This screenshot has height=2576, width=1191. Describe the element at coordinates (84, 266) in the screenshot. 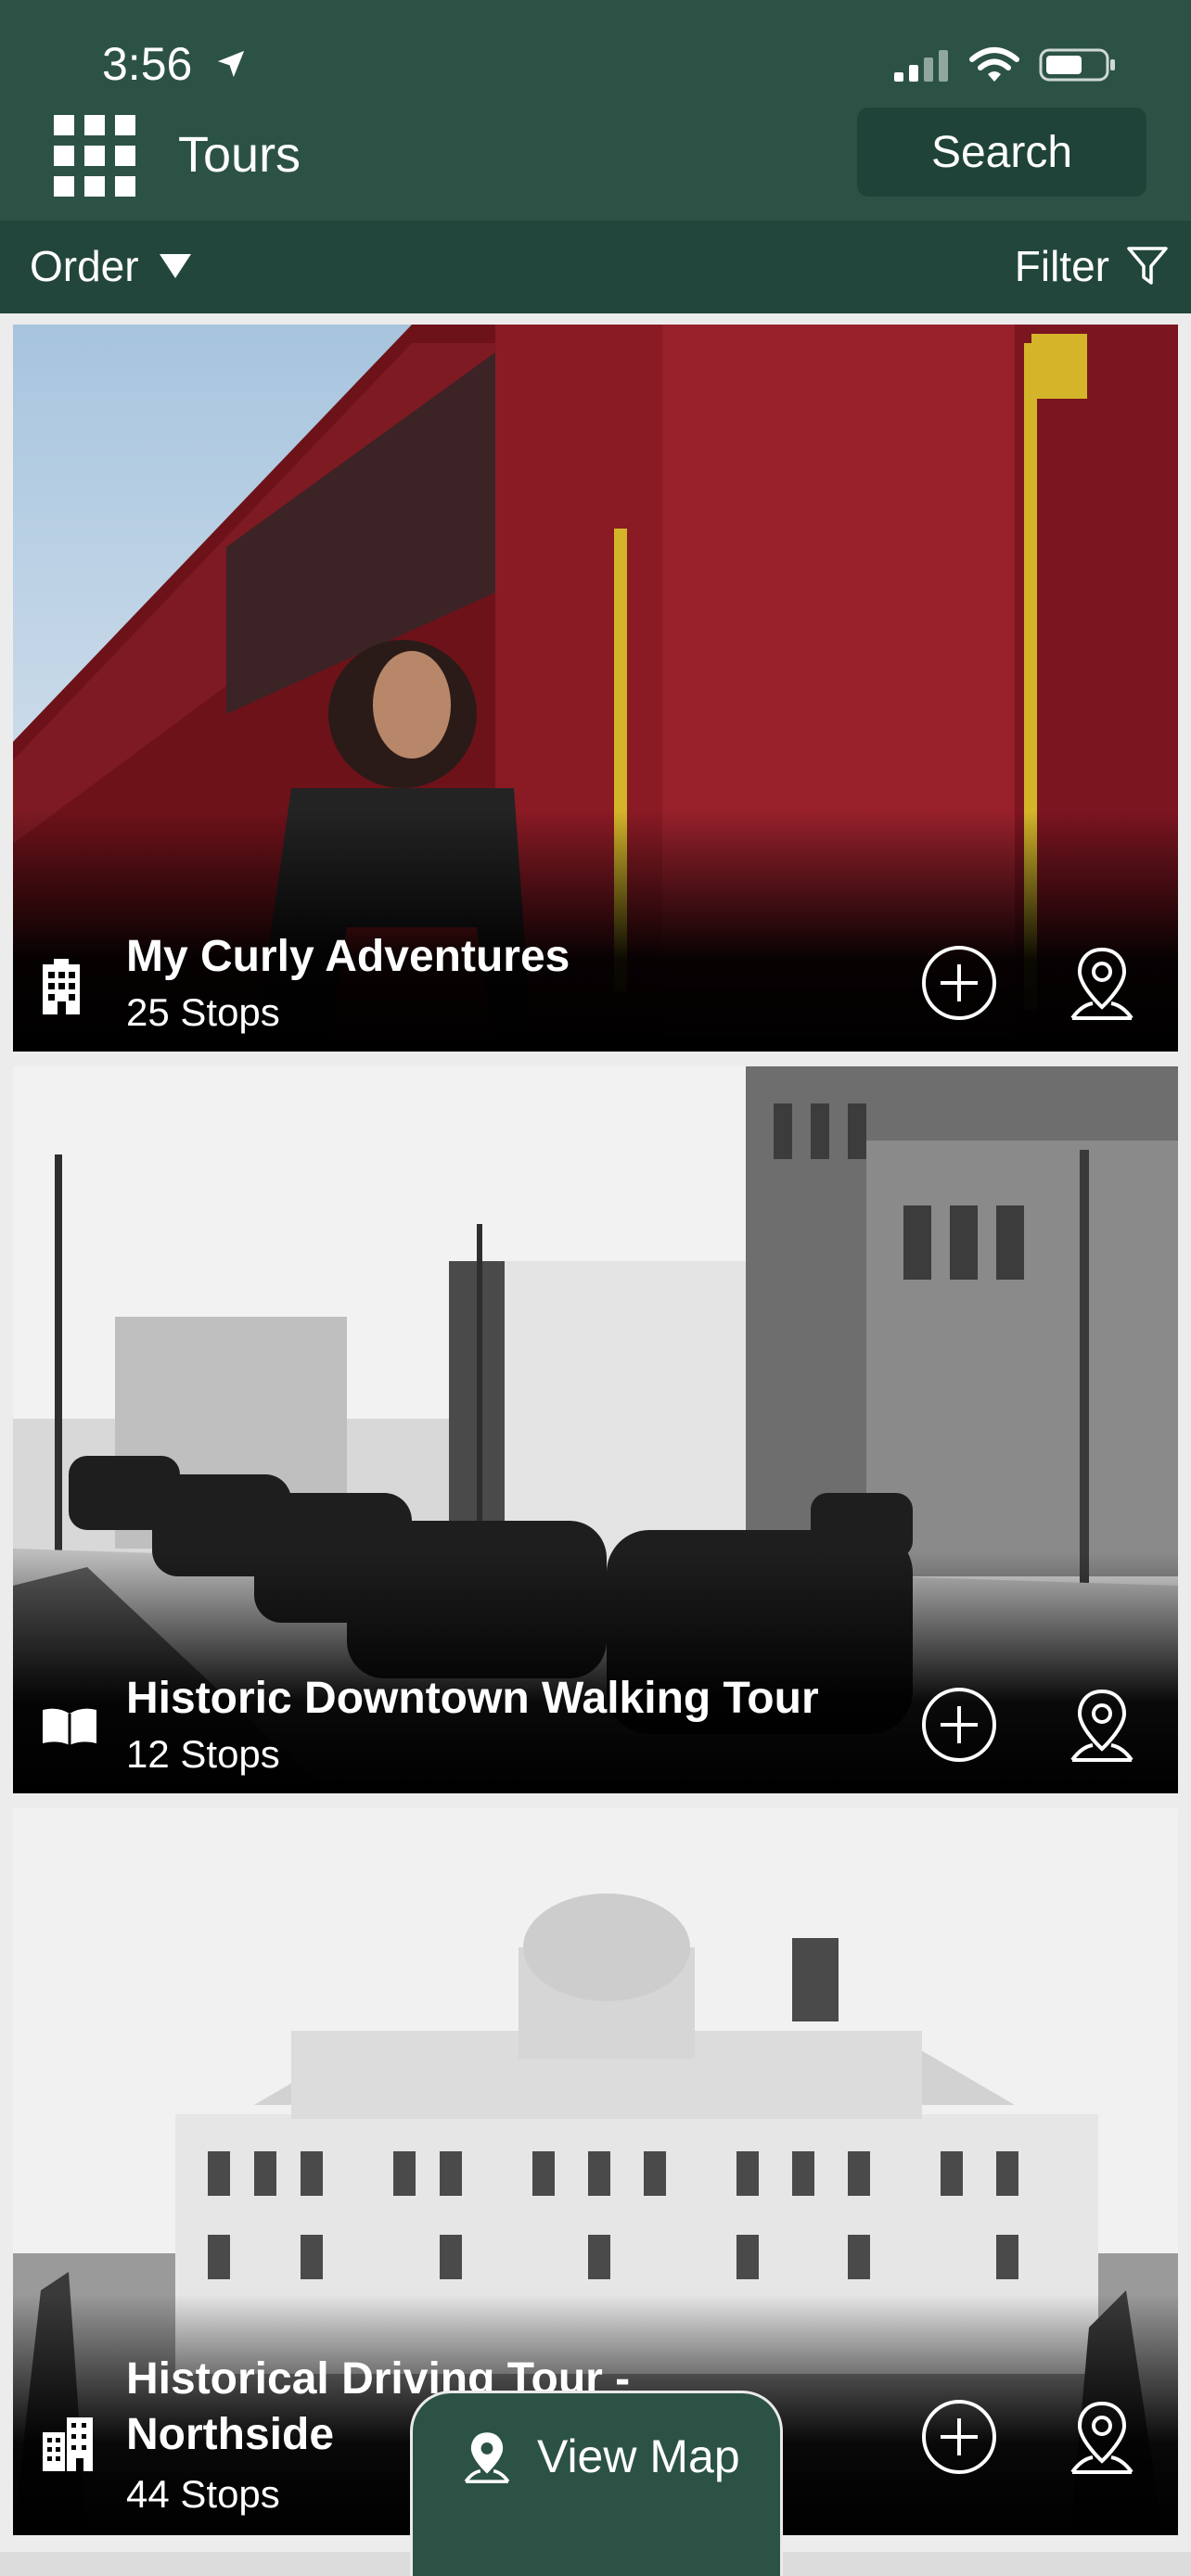

I see `order-label: Order` at that location.